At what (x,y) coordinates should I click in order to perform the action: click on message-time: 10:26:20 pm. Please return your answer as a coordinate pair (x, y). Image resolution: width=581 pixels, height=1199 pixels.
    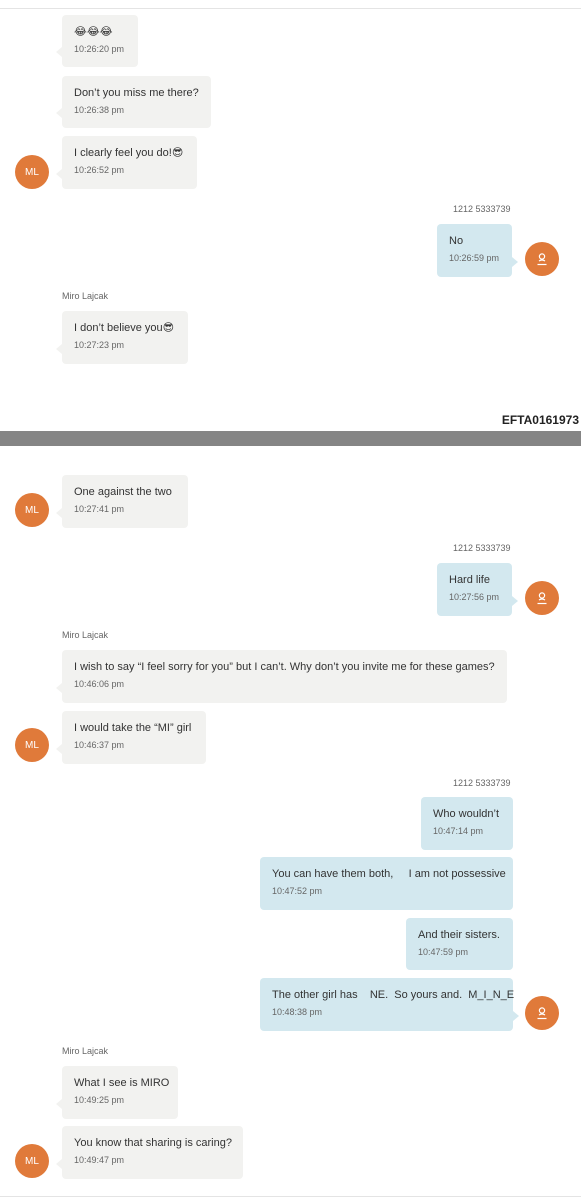
    Looking at the image, I should click on (99, 49).